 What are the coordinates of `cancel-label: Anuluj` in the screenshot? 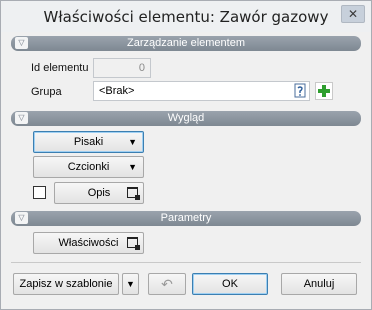 It's located at (319, 284).